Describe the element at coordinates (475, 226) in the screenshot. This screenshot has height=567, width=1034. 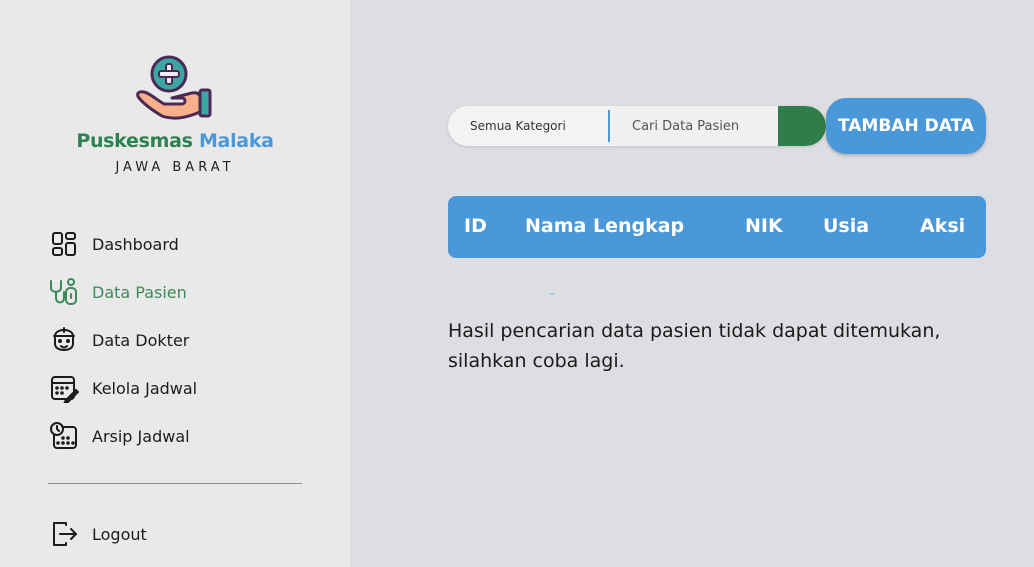
I see `column-header-id: ID` at that location.